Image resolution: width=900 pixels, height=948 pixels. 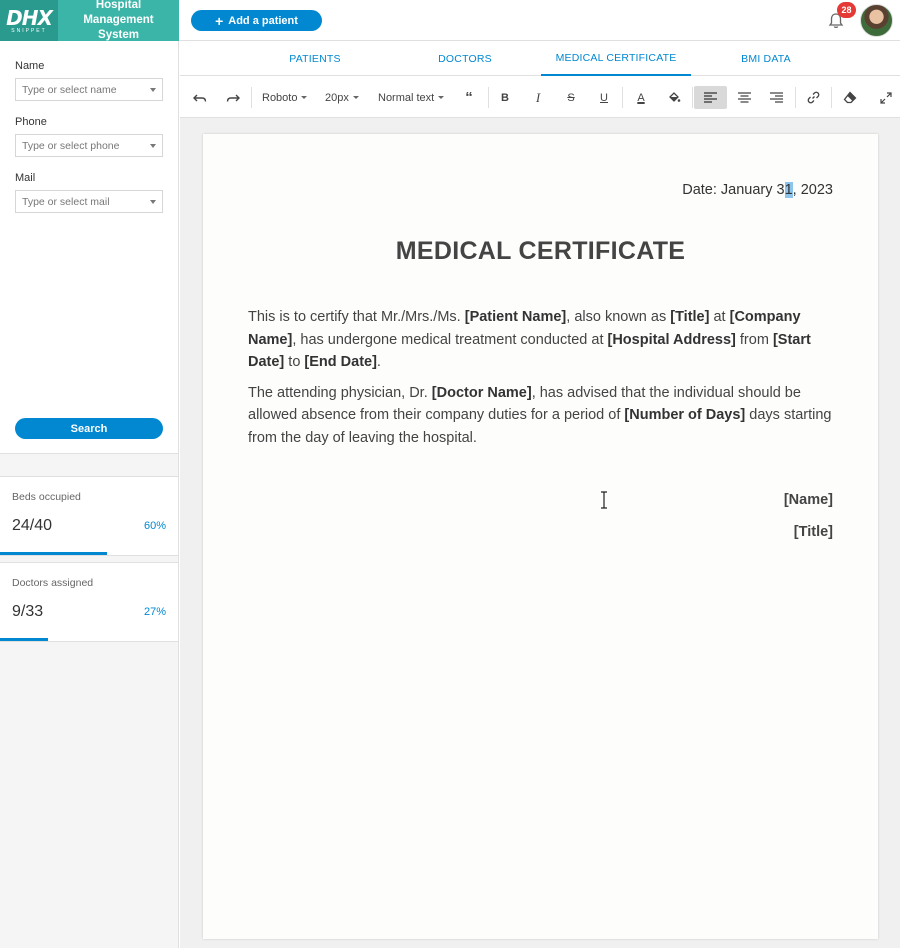 I want to click on date-prefix: Date: January 3, so click(x=733, y=190).